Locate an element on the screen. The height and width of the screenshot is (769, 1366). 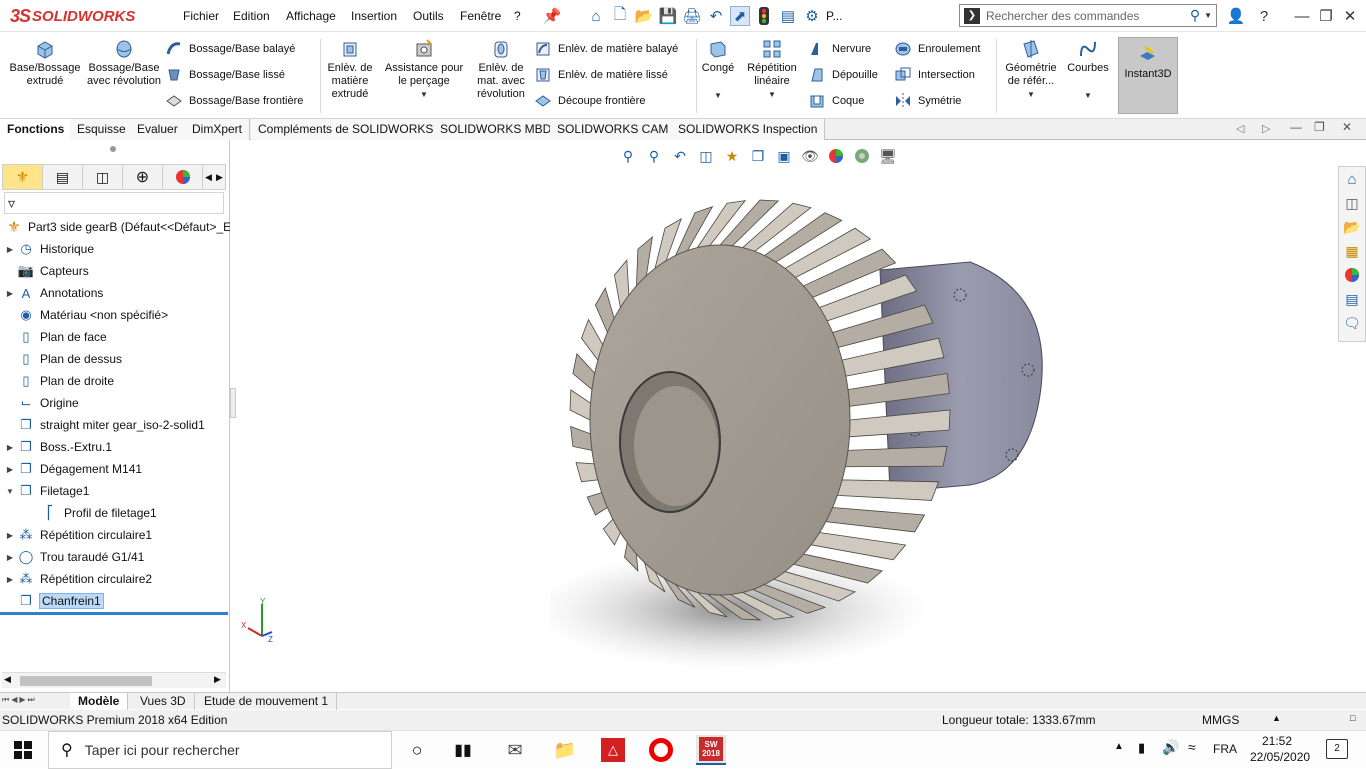
feature-tree-tab: ⚜ is located at coordinates (23, 177).